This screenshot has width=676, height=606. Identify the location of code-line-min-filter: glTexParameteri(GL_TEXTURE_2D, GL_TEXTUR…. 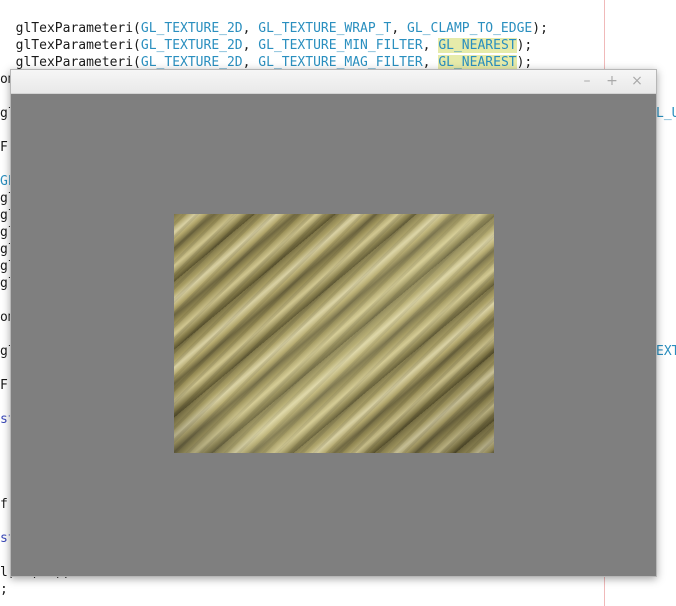
(266, 36).